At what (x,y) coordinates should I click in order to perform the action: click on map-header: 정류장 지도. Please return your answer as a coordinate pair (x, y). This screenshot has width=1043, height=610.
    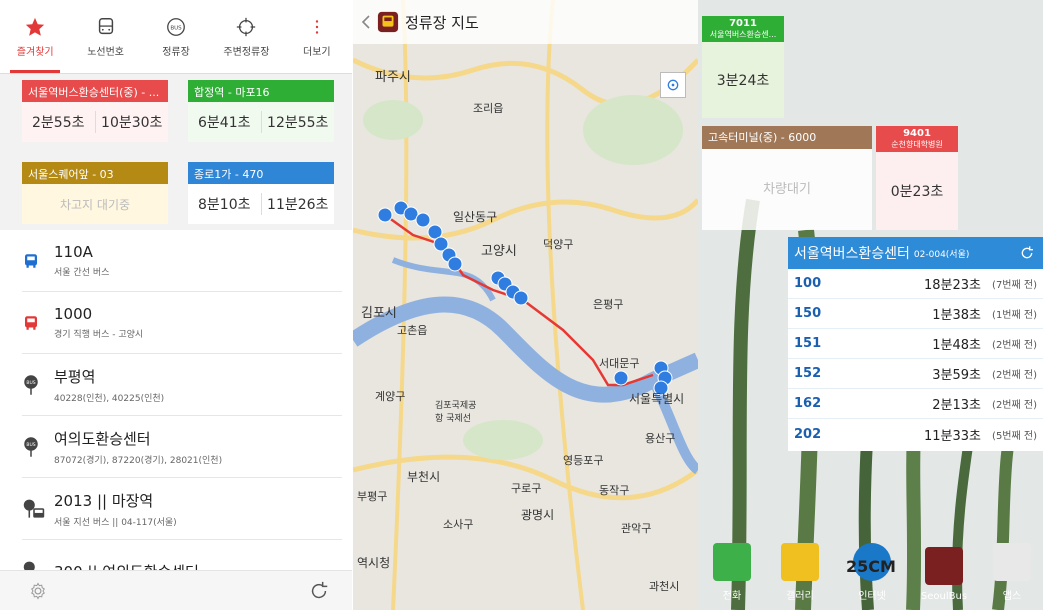
    Looking at the image, I should click on (525, 22).